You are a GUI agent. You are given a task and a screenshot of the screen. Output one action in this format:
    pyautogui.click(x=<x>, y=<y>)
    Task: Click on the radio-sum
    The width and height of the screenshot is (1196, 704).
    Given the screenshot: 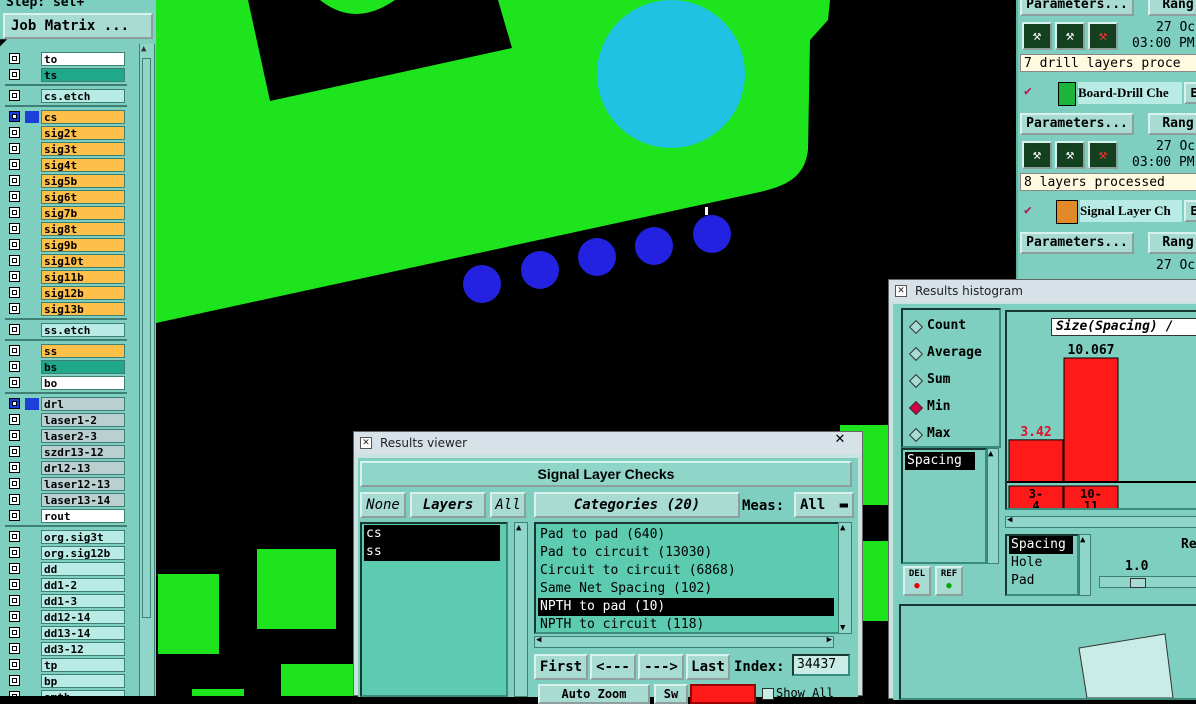 What is the action you would take?
    pyautogui.click(x=916, y=381)
    